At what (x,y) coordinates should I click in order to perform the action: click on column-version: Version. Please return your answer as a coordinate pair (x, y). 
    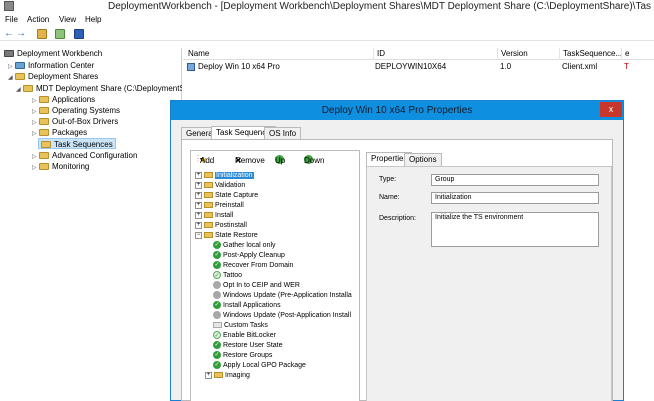
    Looking at the image, I should click on (528, 54).